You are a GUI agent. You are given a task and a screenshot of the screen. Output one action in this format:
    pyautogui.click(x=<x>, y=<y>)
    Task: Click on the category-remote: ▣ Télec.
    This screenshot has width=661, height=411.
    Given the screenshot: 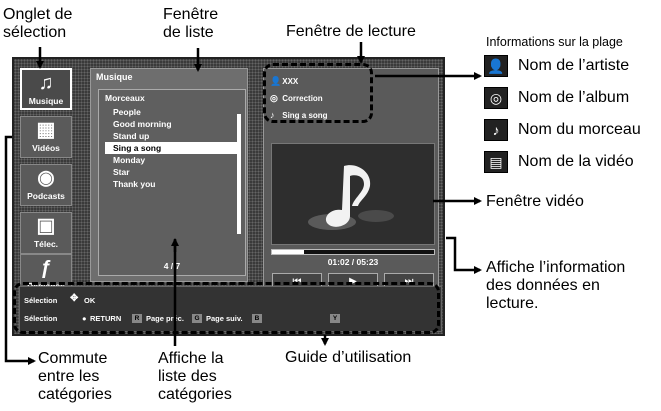 What is the action you would take?
    pyautogui.click(x=46, y=233)
    